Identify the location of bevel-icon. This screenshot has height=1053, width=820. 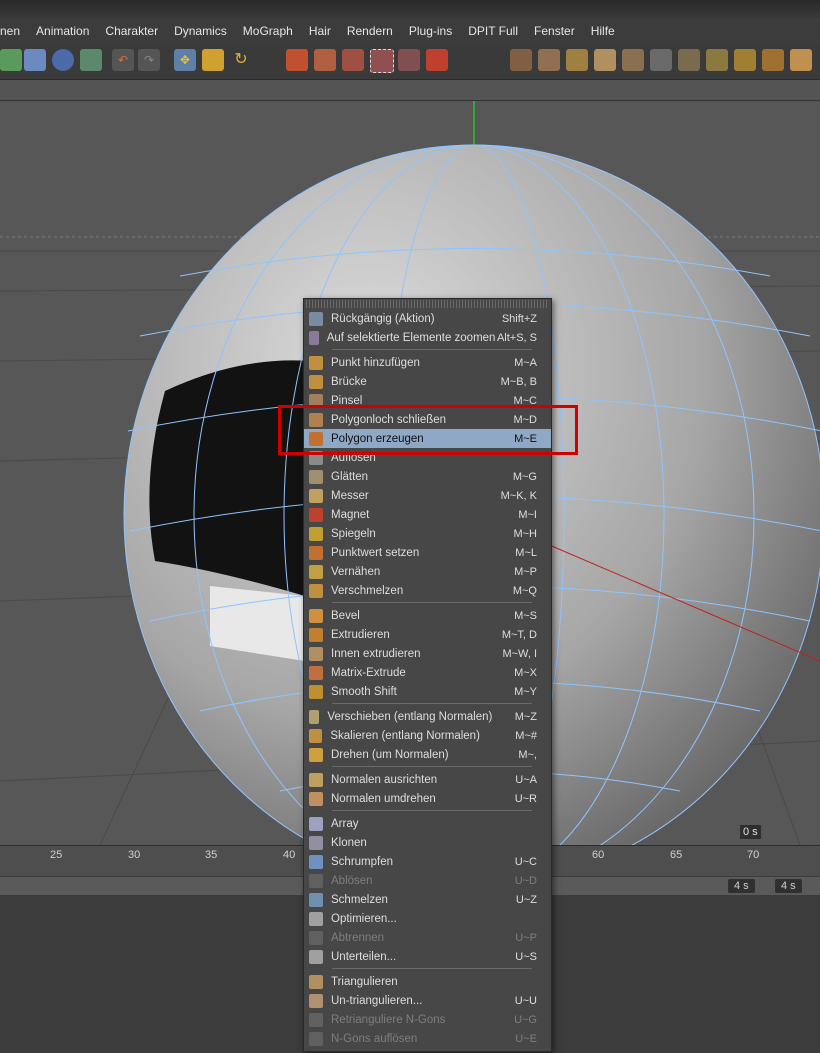
(316, 615).